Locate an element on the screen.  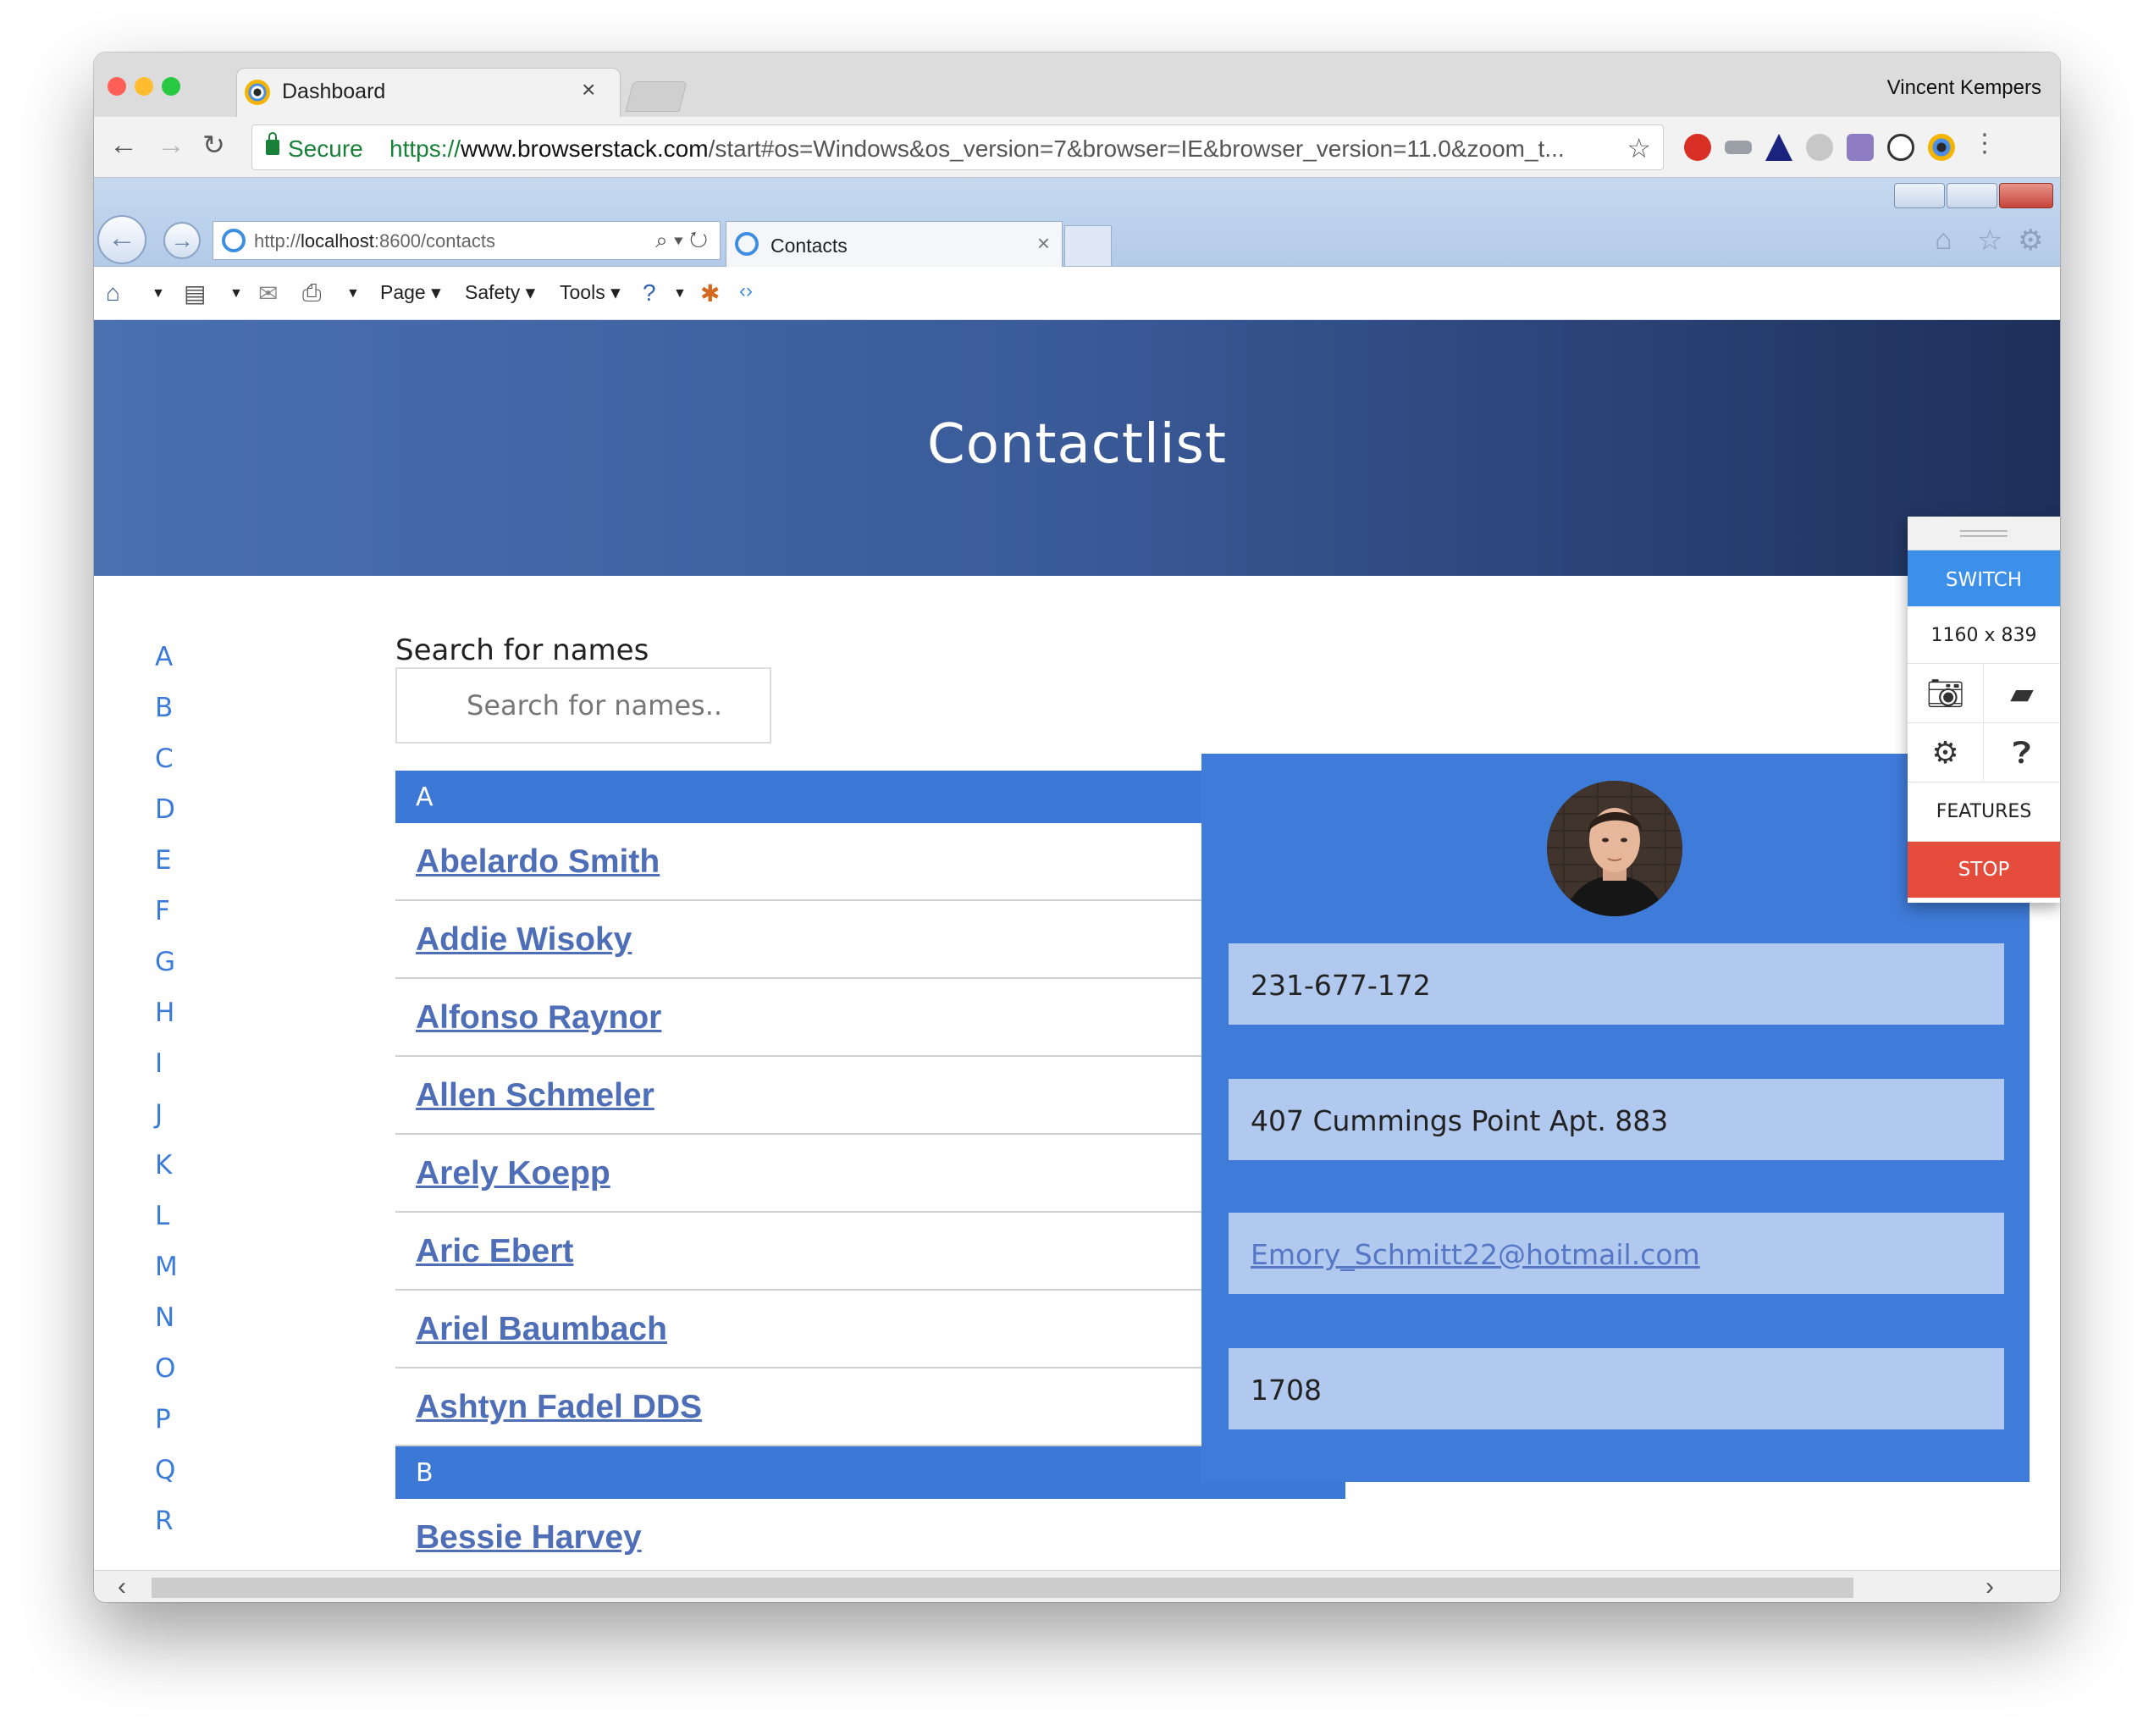
ie-forward-button: → is located at coordinates (182, 240).